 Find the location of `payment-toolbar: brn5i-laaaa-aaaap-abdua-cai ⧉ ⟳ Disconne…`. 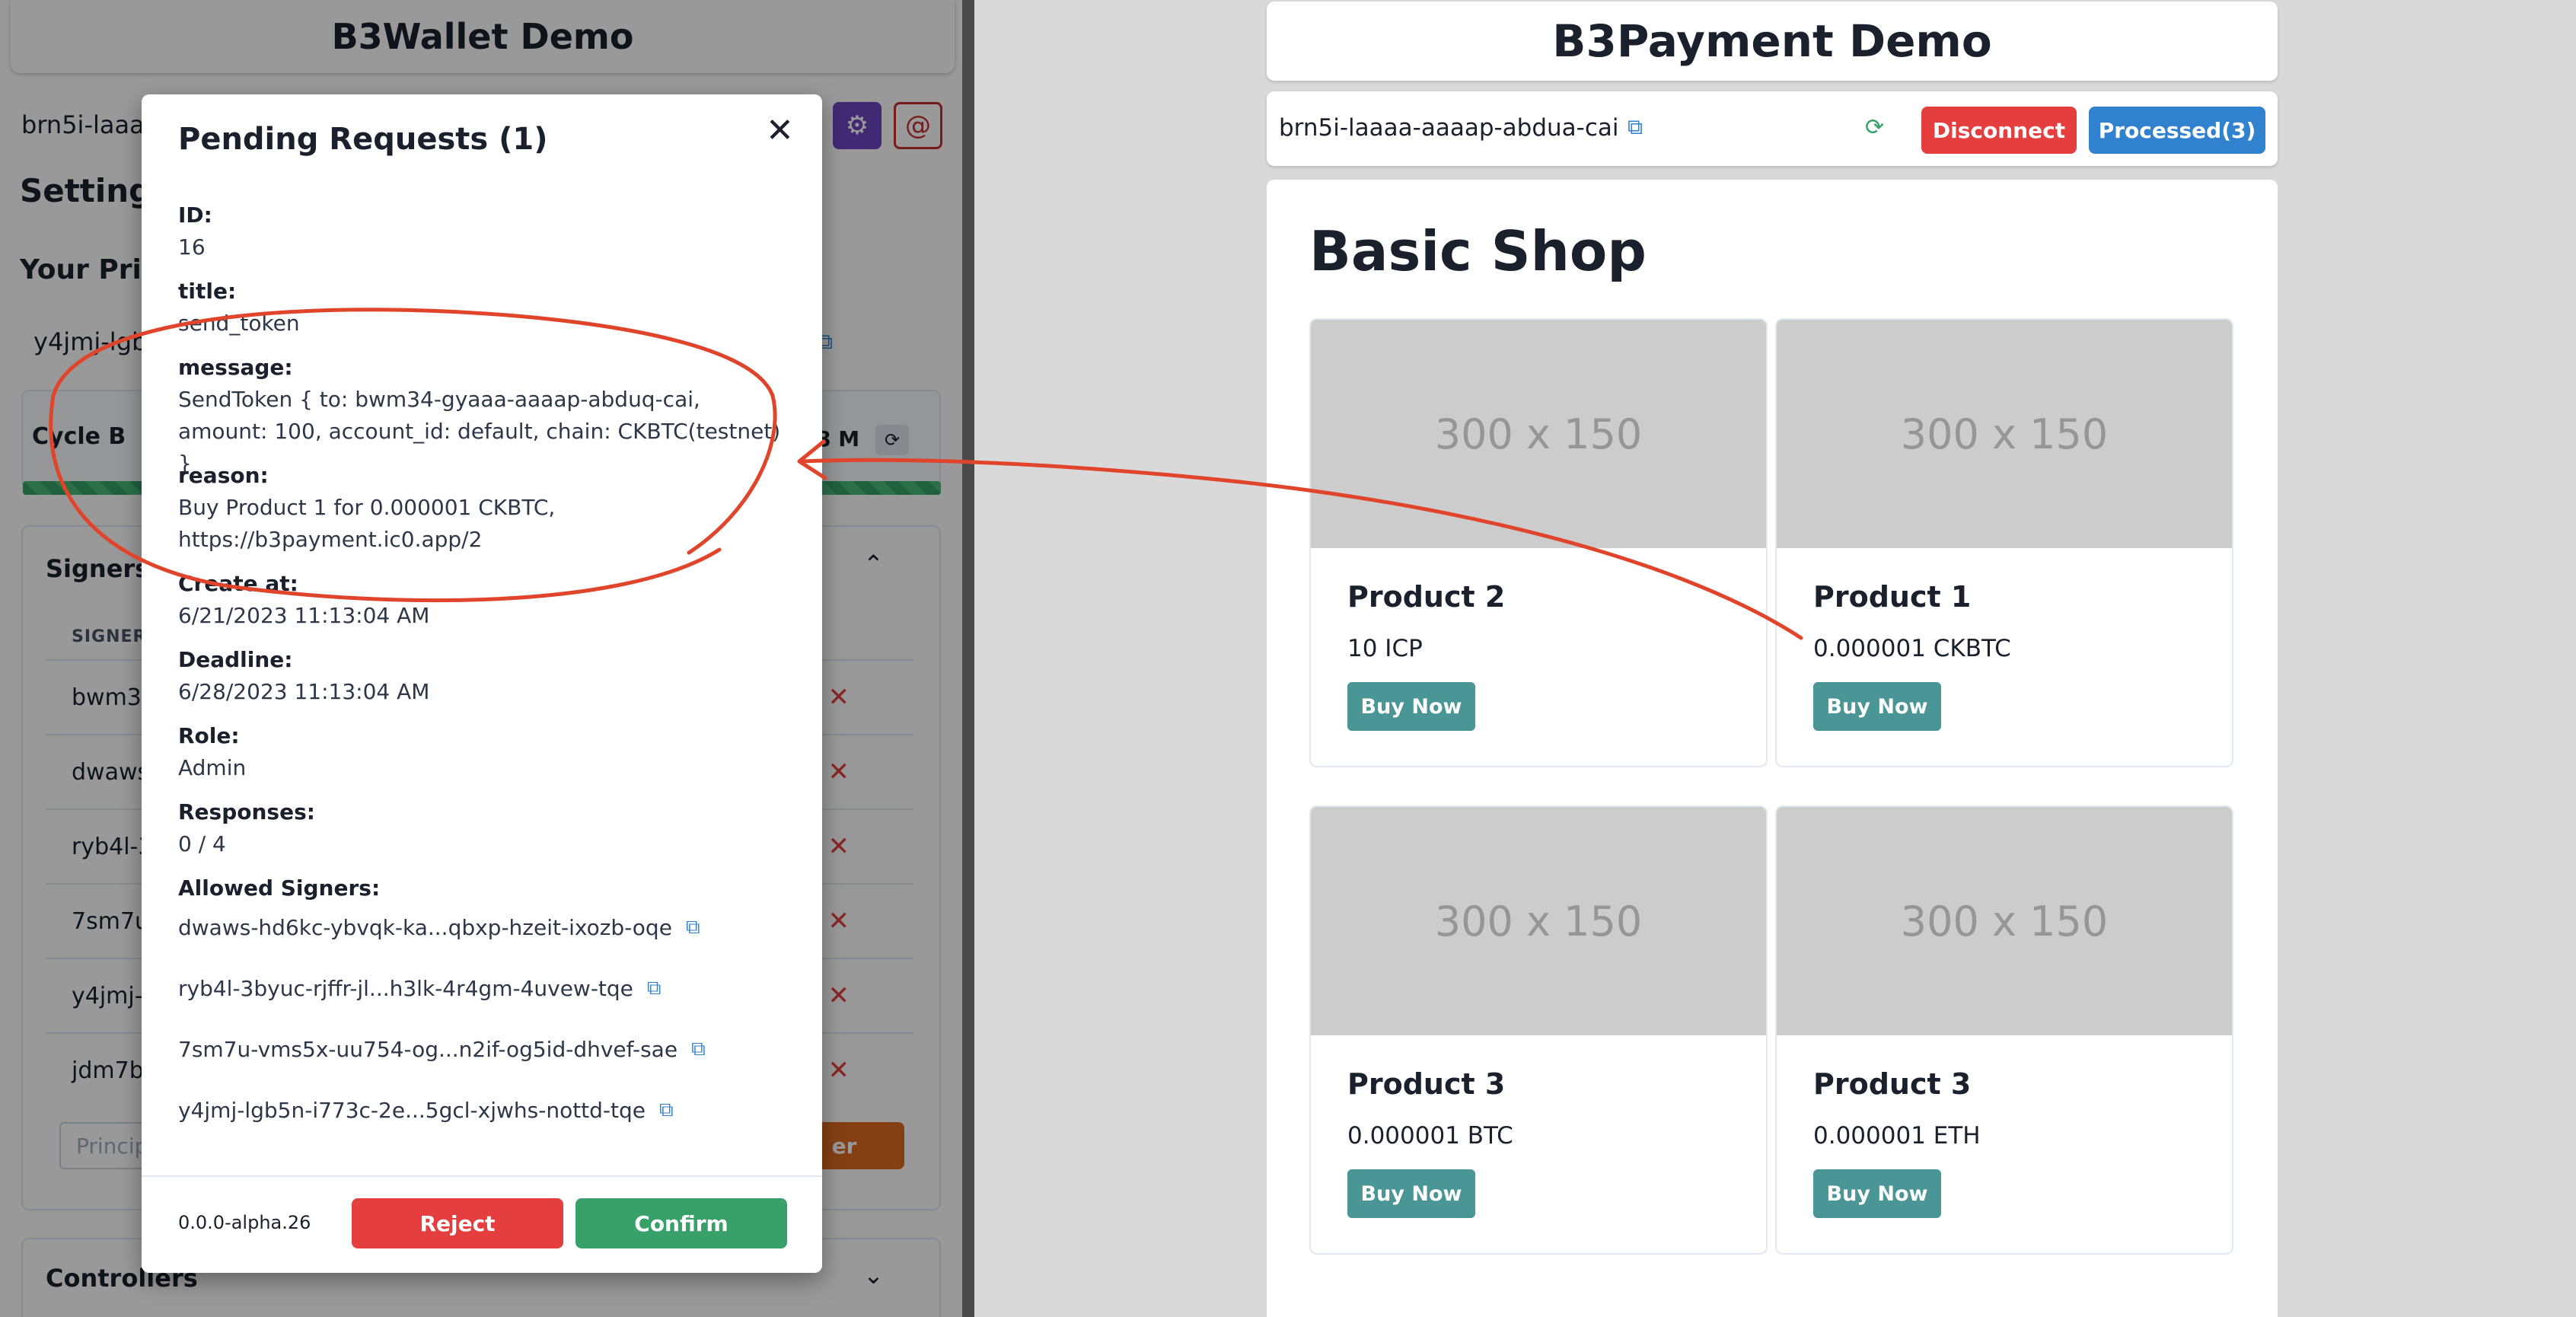

payment-toolbar: brn5i-laaaa-aaaap-abdua-cai ⧉ ⟳ Disconne… is located at coordinates (1773, 128).